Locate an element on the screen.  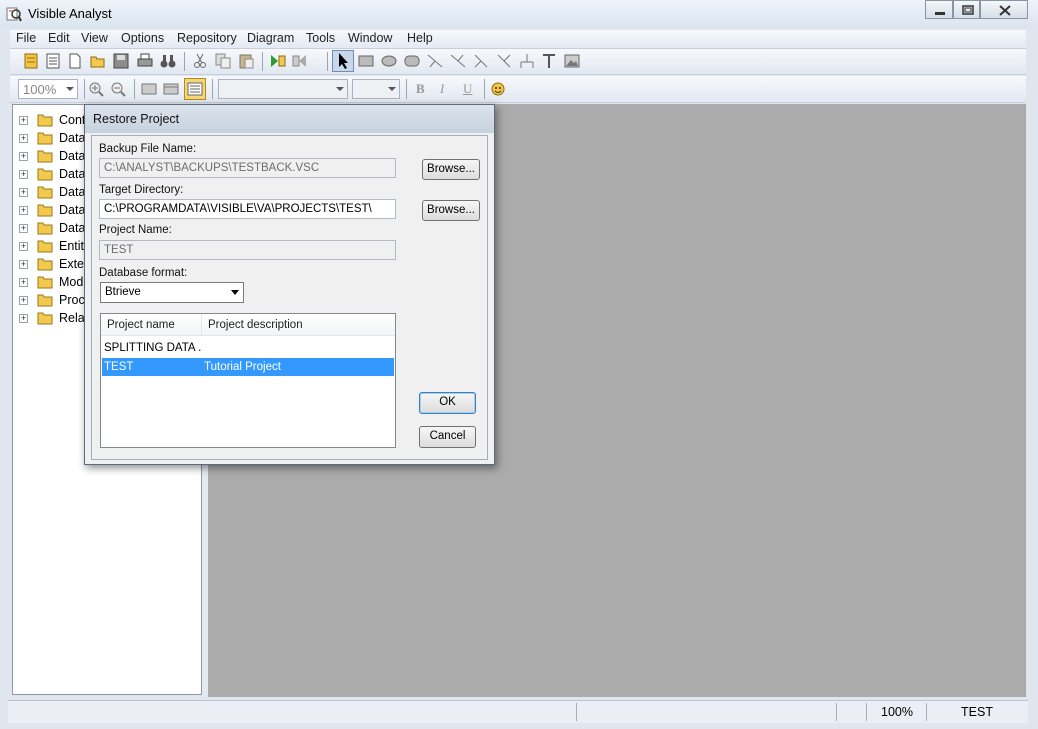
paste-icon is located at coordinates (246, 61).